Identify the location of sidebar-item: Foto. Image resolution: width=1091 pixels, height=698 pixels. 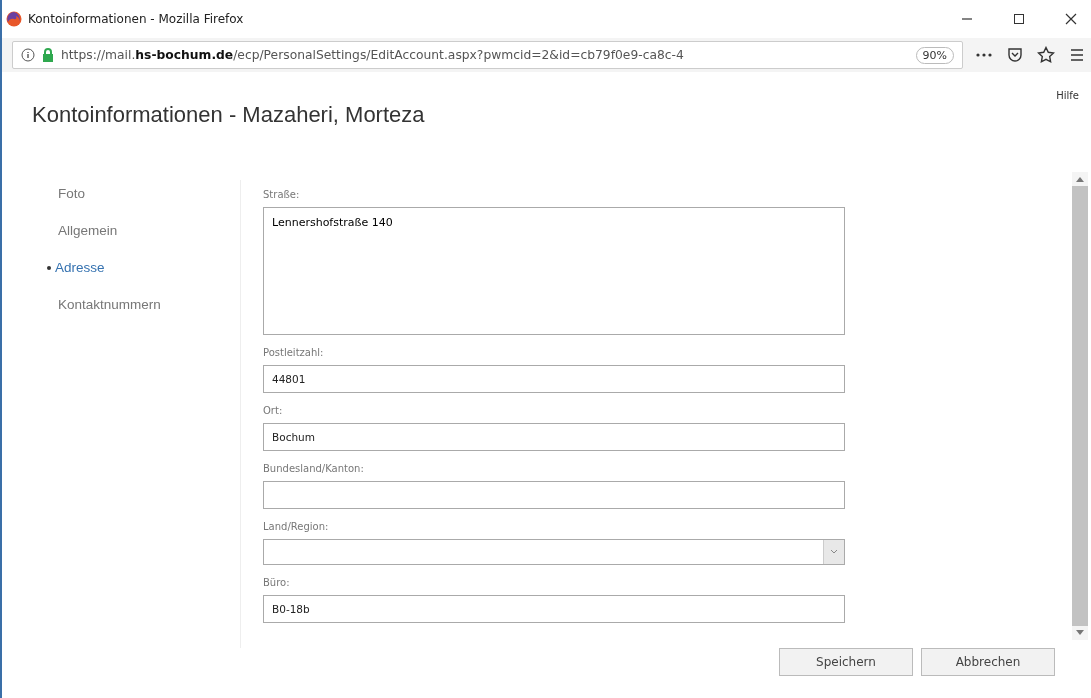
(136, 193).